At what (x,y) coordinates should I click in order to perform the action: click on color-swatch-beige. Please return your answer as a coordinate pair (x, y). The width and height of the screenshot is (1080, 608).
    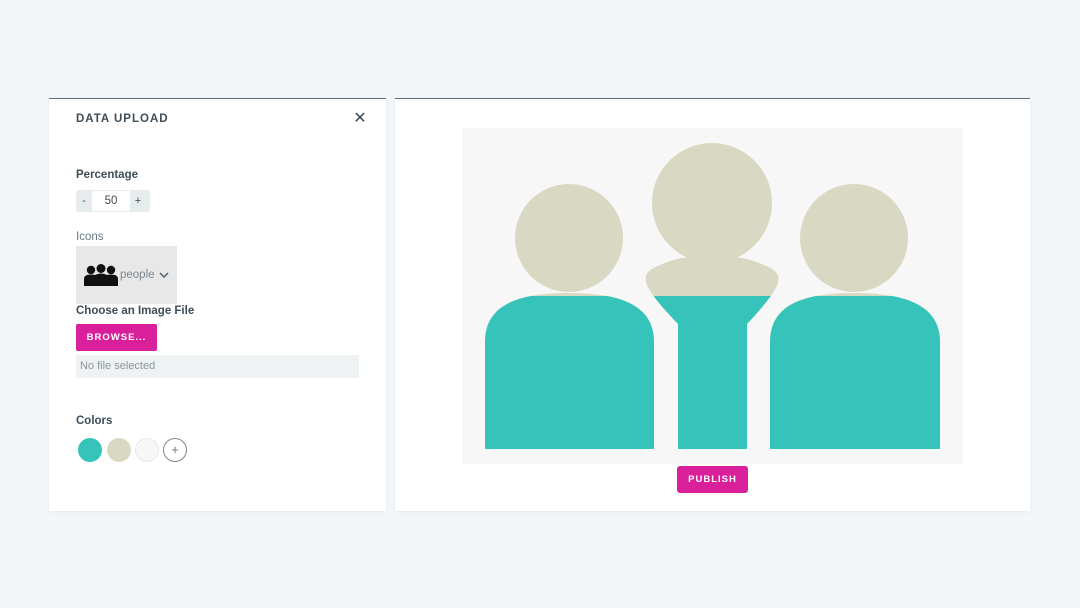
    Looking at the image, I should click on (119, 450).